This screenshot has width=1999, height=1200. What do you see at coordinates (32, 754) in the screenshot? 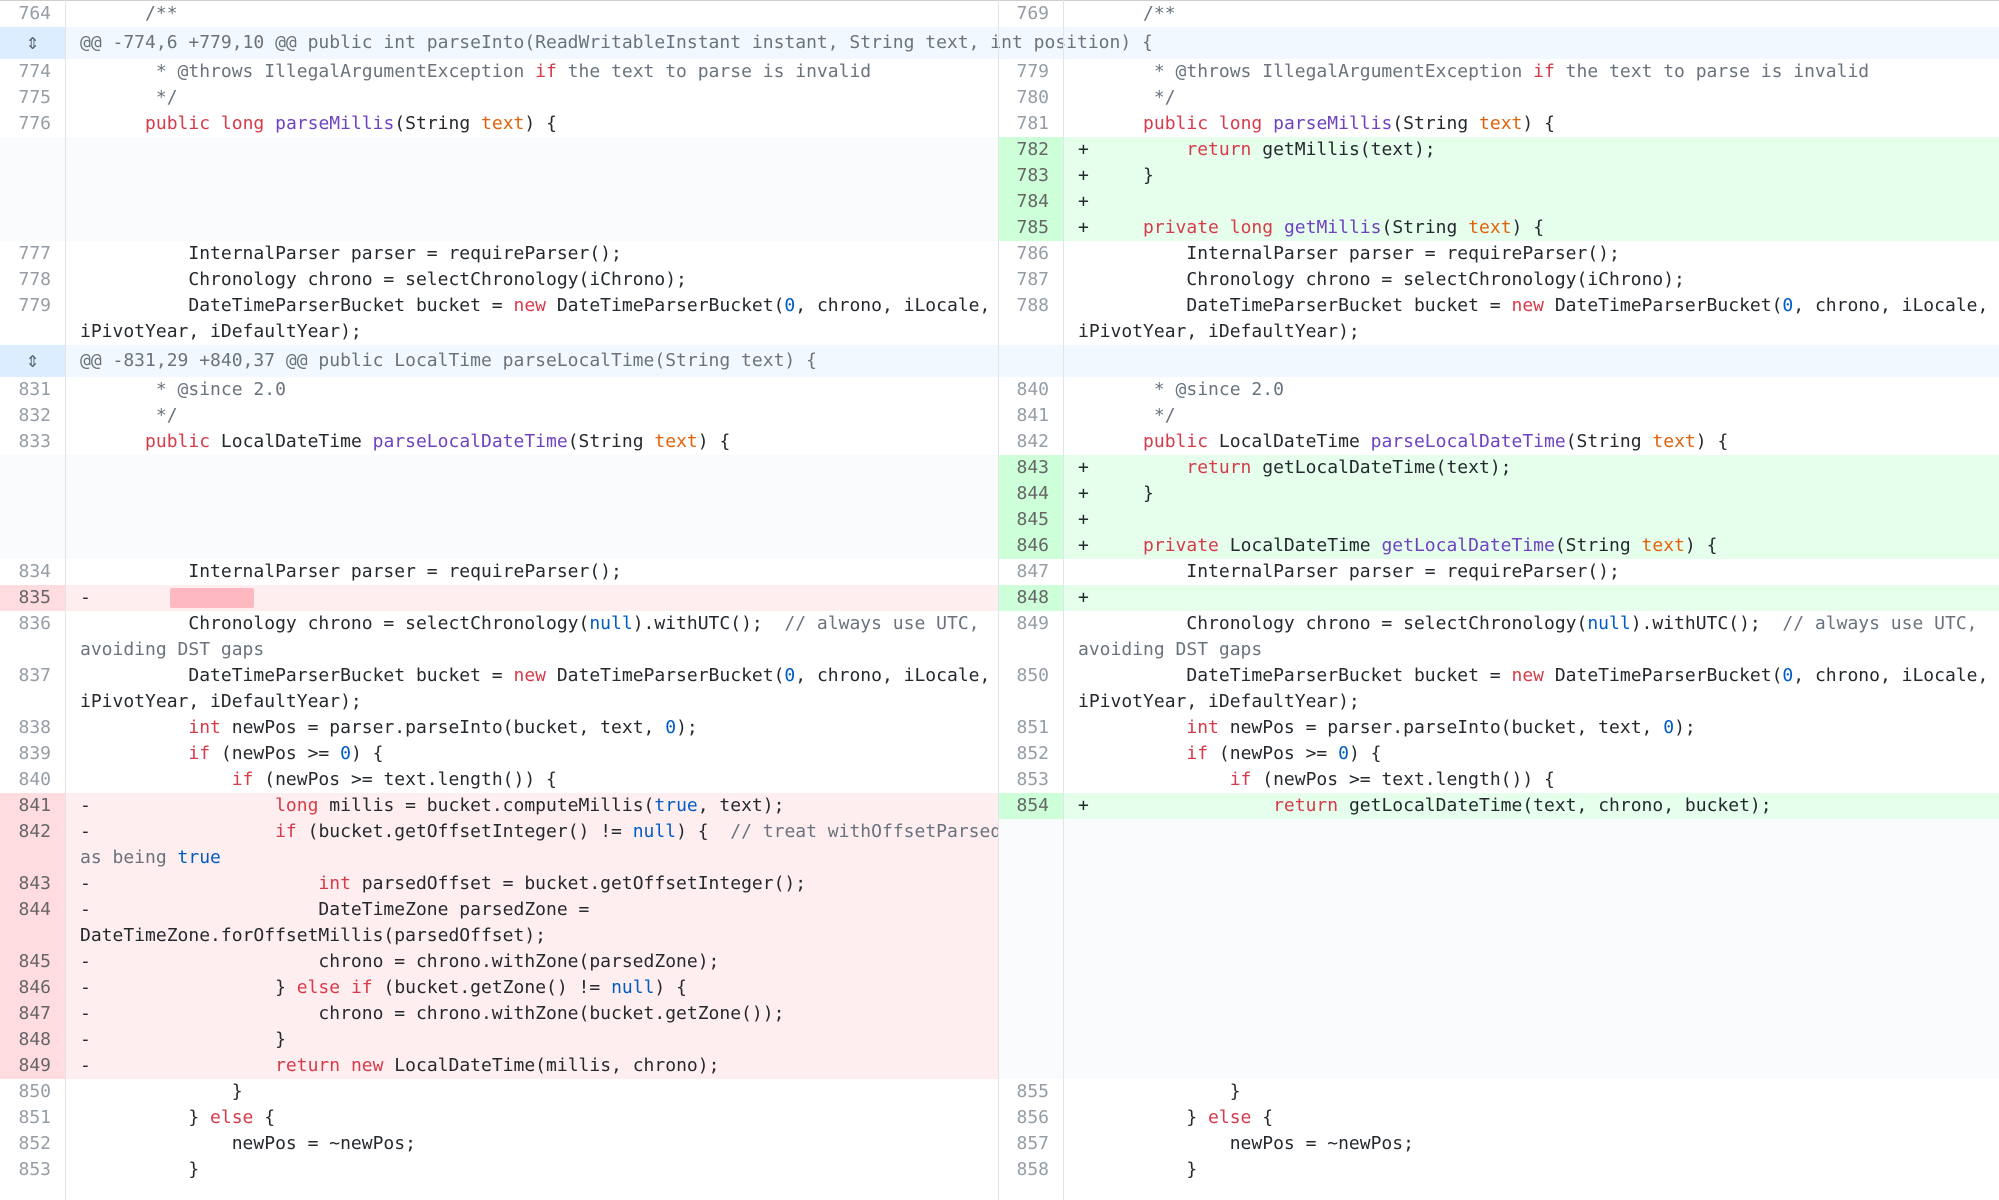
I see `line-number: 839` at bounding box center [32, 754].